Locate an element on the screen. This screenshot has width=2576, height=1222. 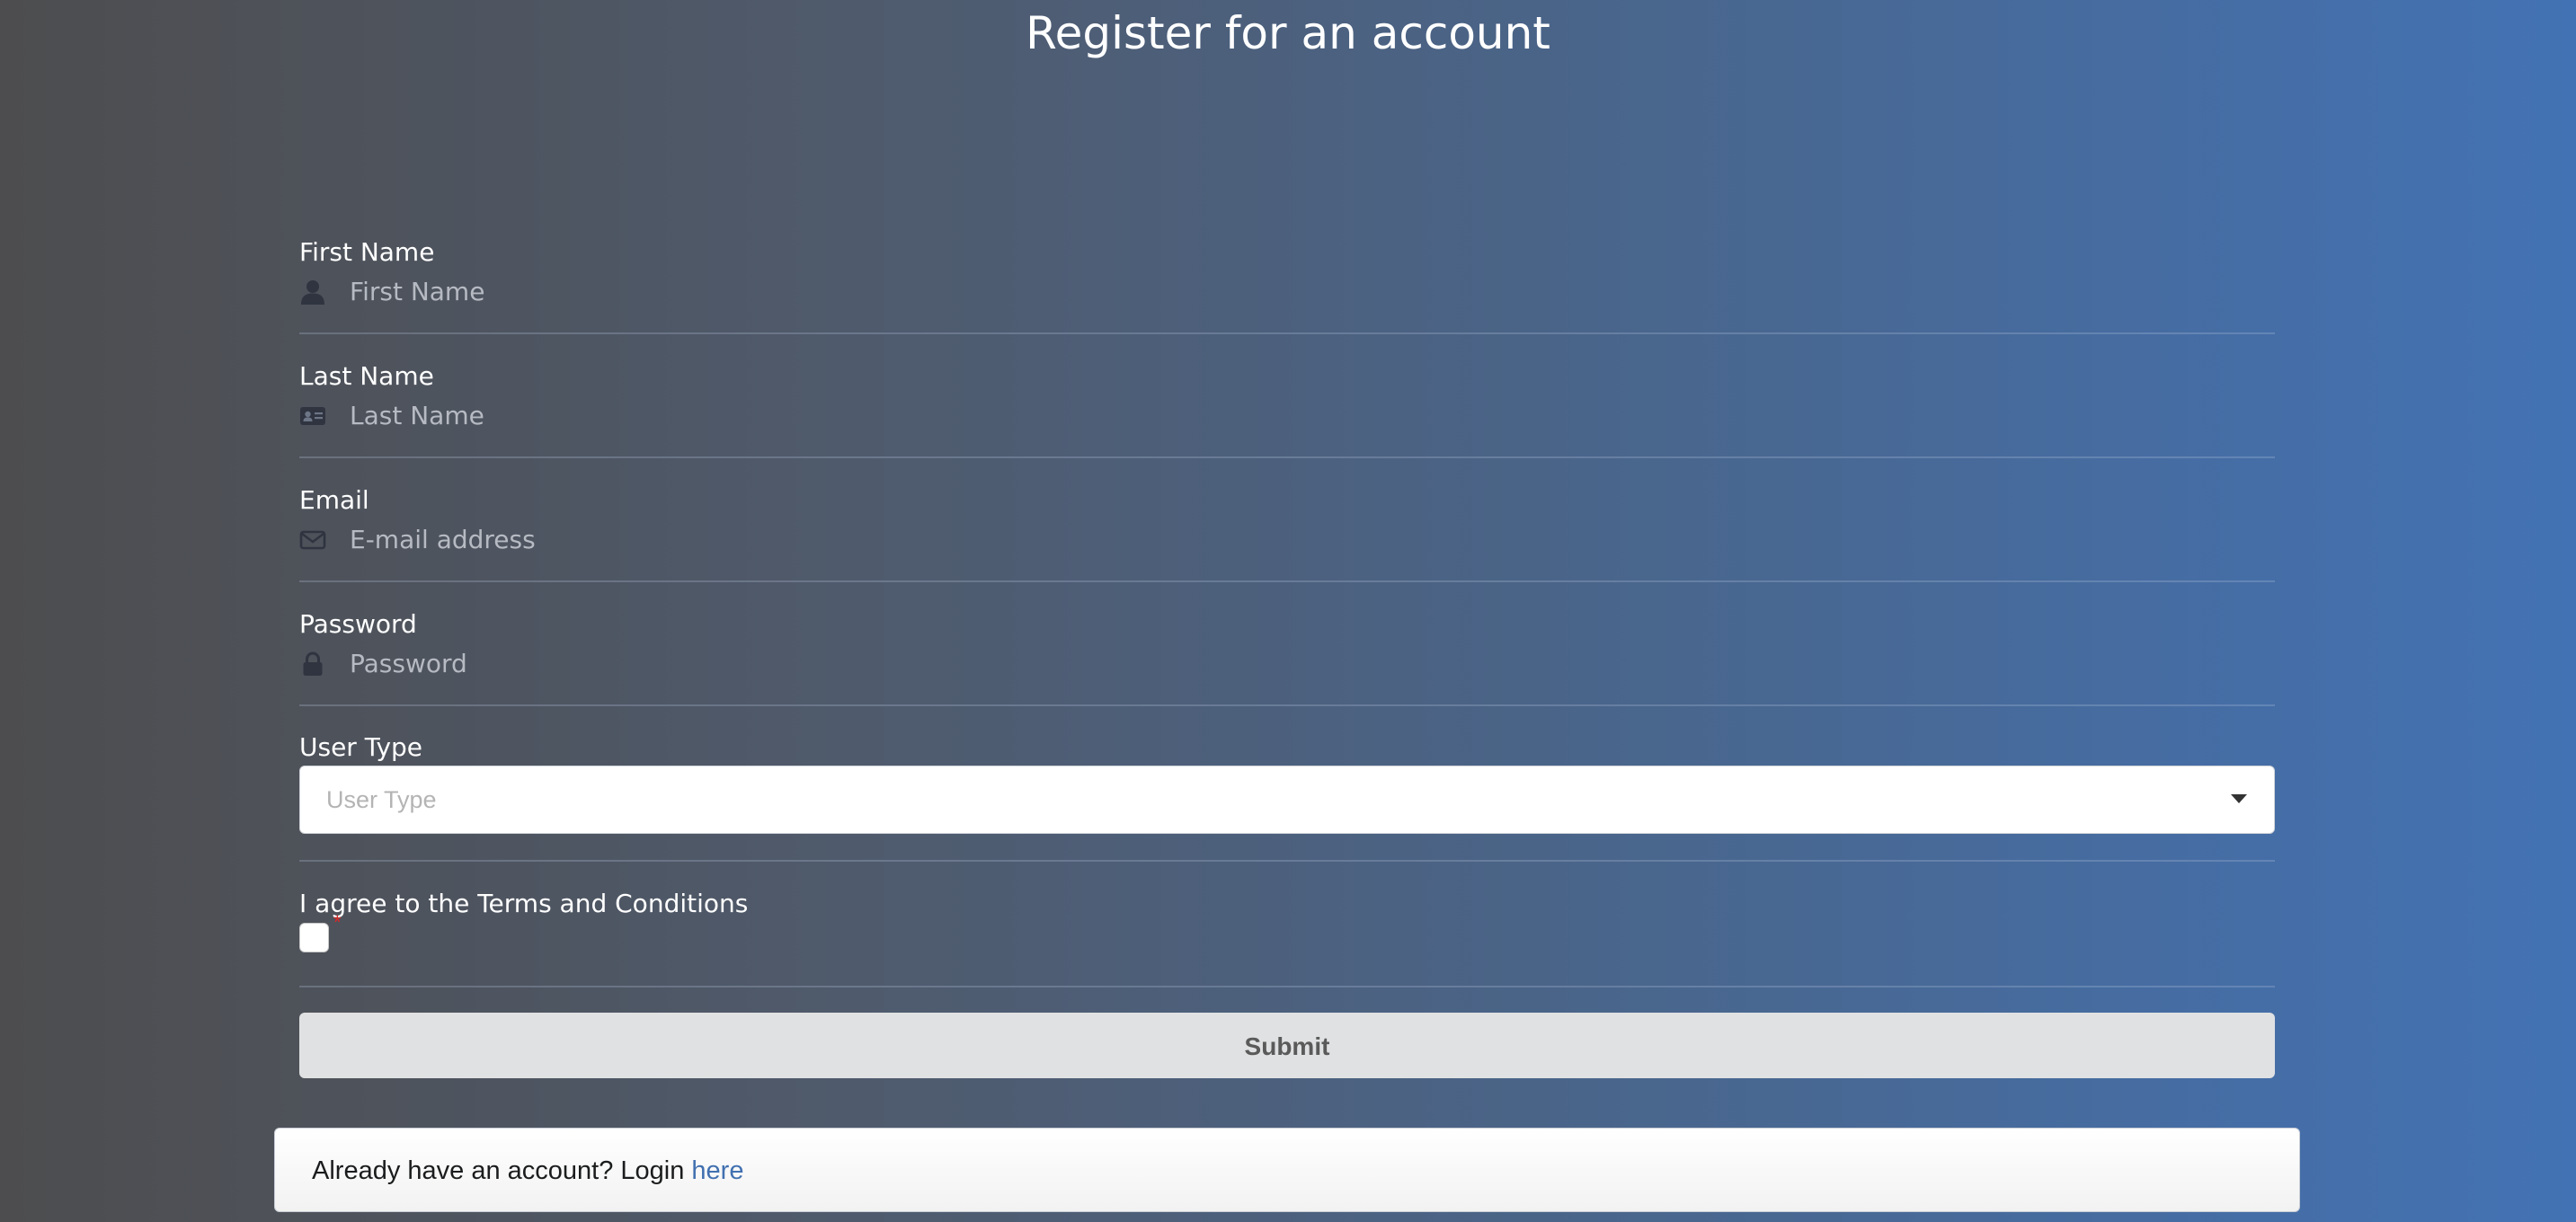
required-asterisk: * is located at coordinates (337, 922).